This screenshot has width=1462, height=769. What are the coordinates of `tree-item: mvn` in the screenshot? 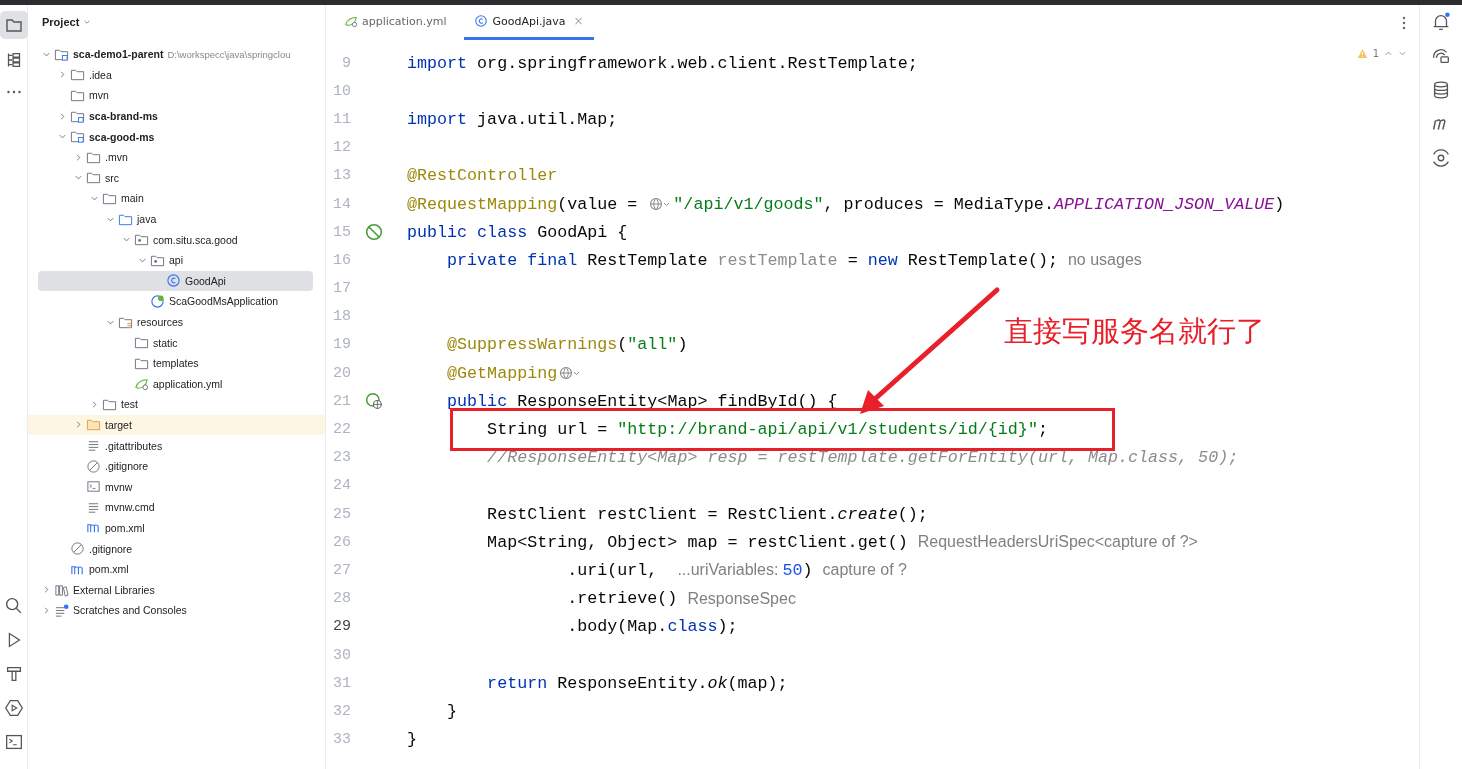 It's located at (99, 95).